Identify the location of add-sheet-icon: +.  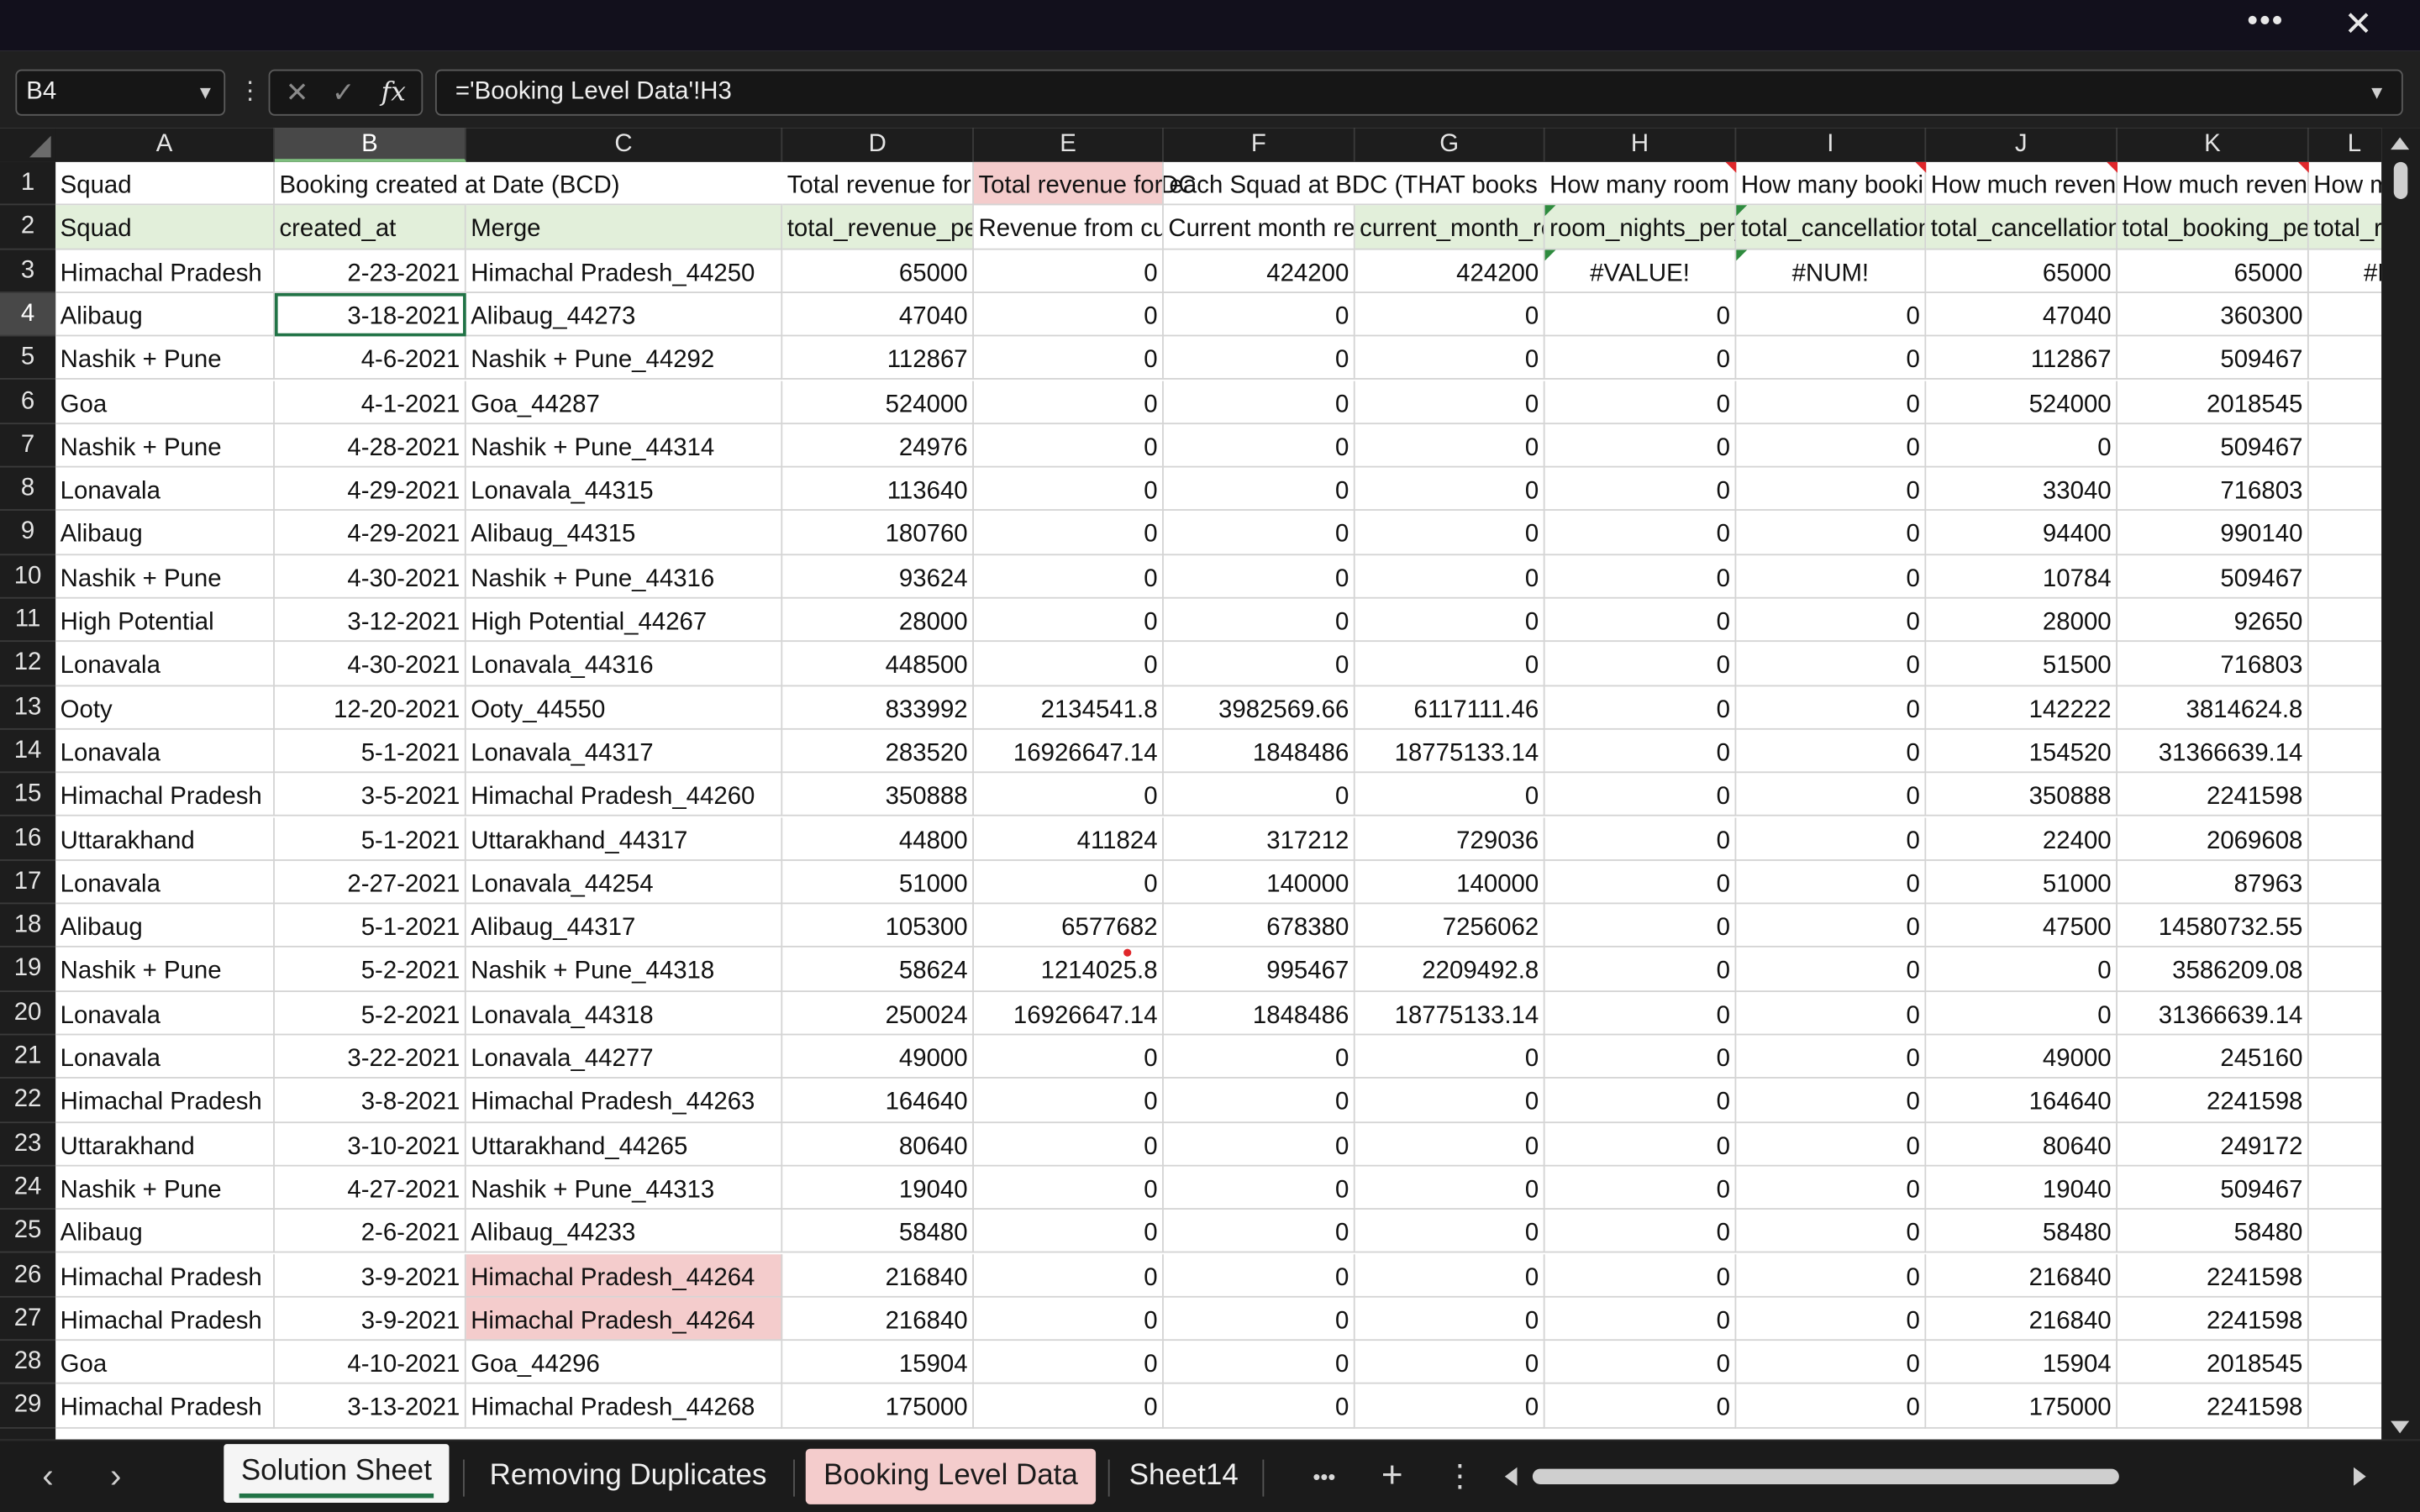
(1392, 1476).